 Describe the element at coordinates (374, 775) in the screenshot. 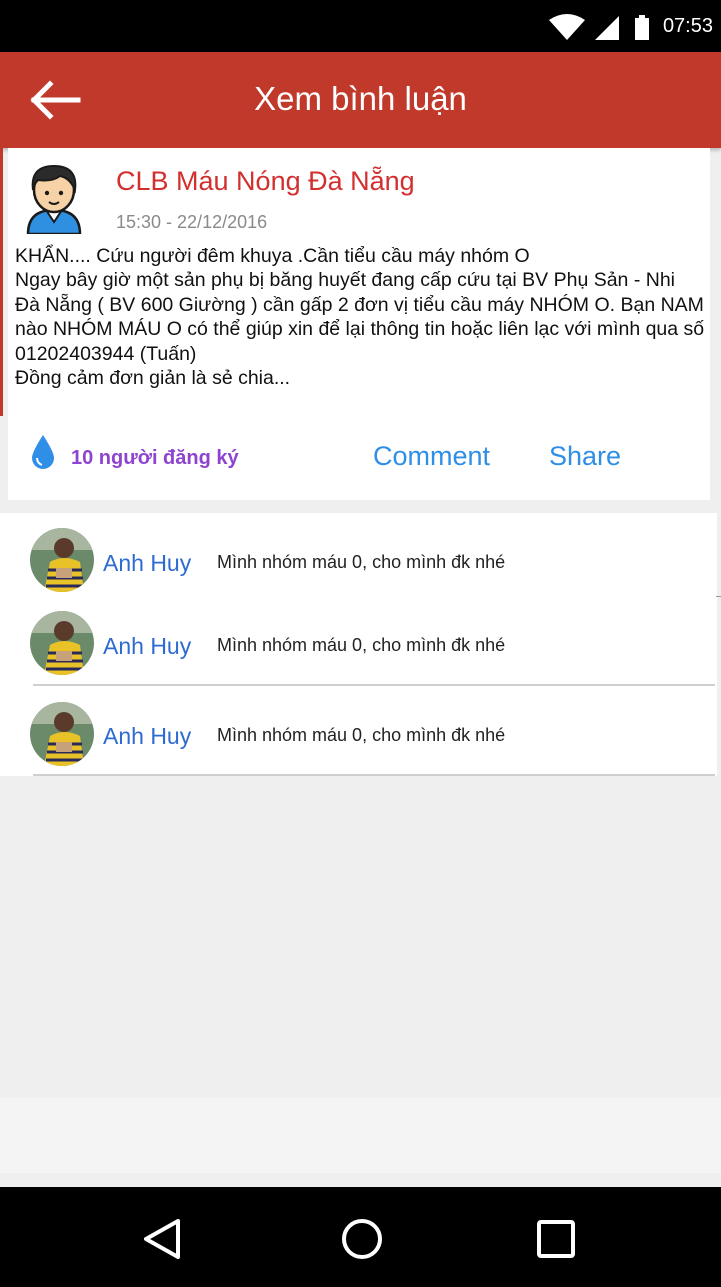

I see `comment-divider` at that location.